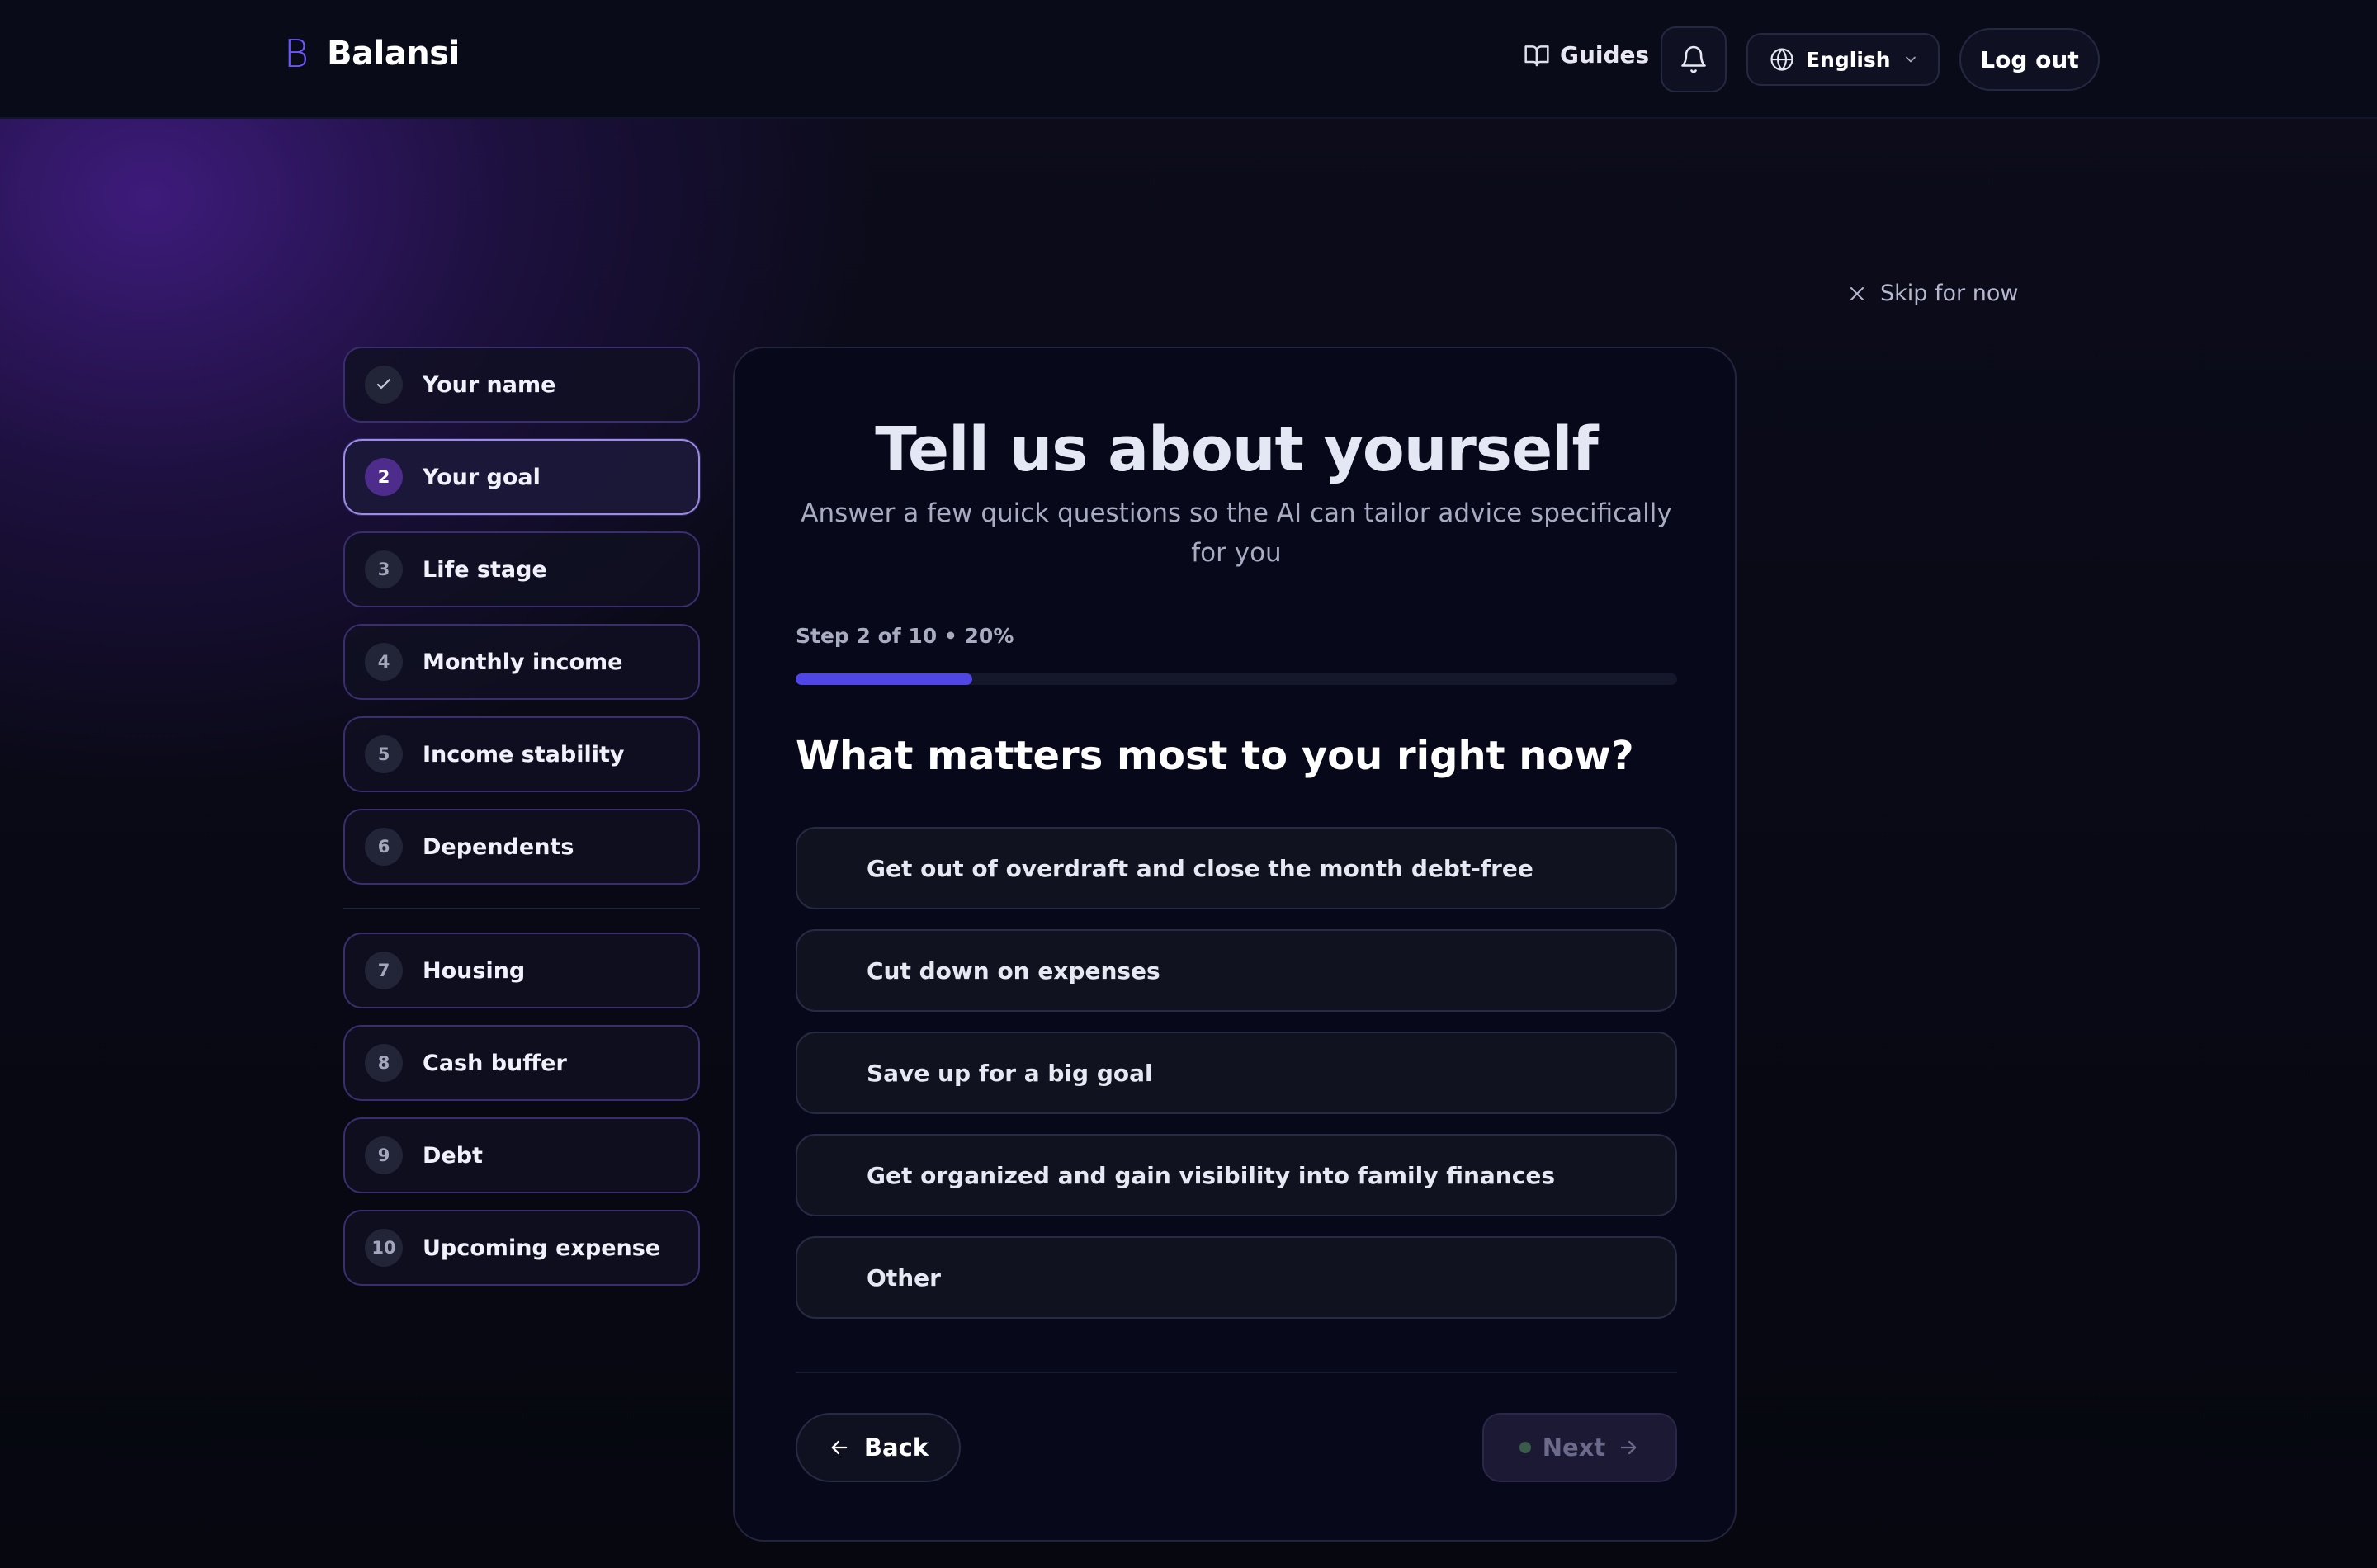 This screenshot has height=1568, width=2377. I want to click on step-label: Upcoming expense, so click(542, 1248).